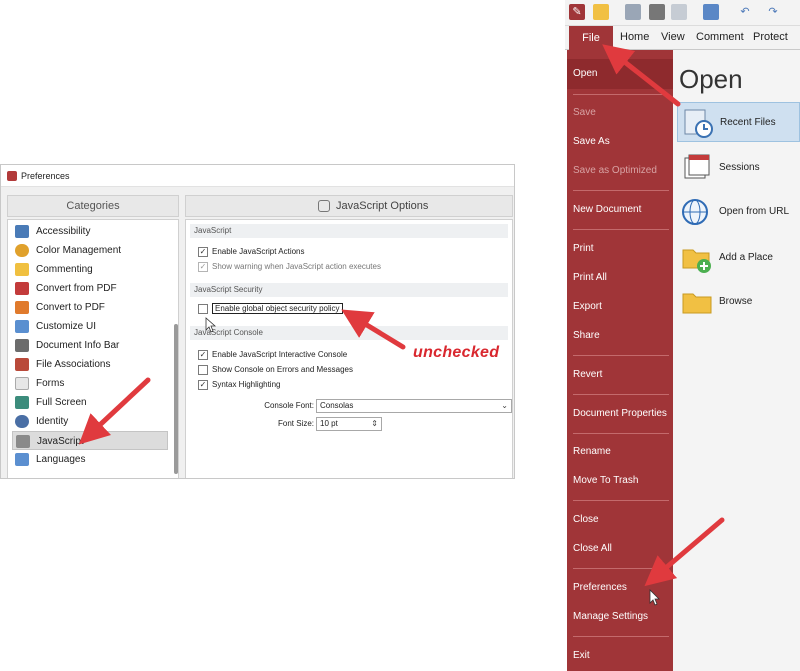 This screenshot has height=671, width=800. What do you see at coordinates (22, 231) in the screenshot?
I see `accessibility-icon` at bounding box center [22, 231].